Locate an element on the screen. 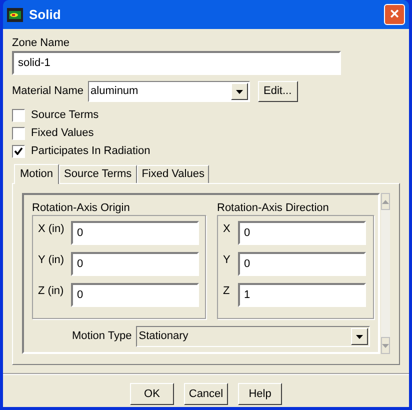  field-label: X is located at coordinates (227, 229).